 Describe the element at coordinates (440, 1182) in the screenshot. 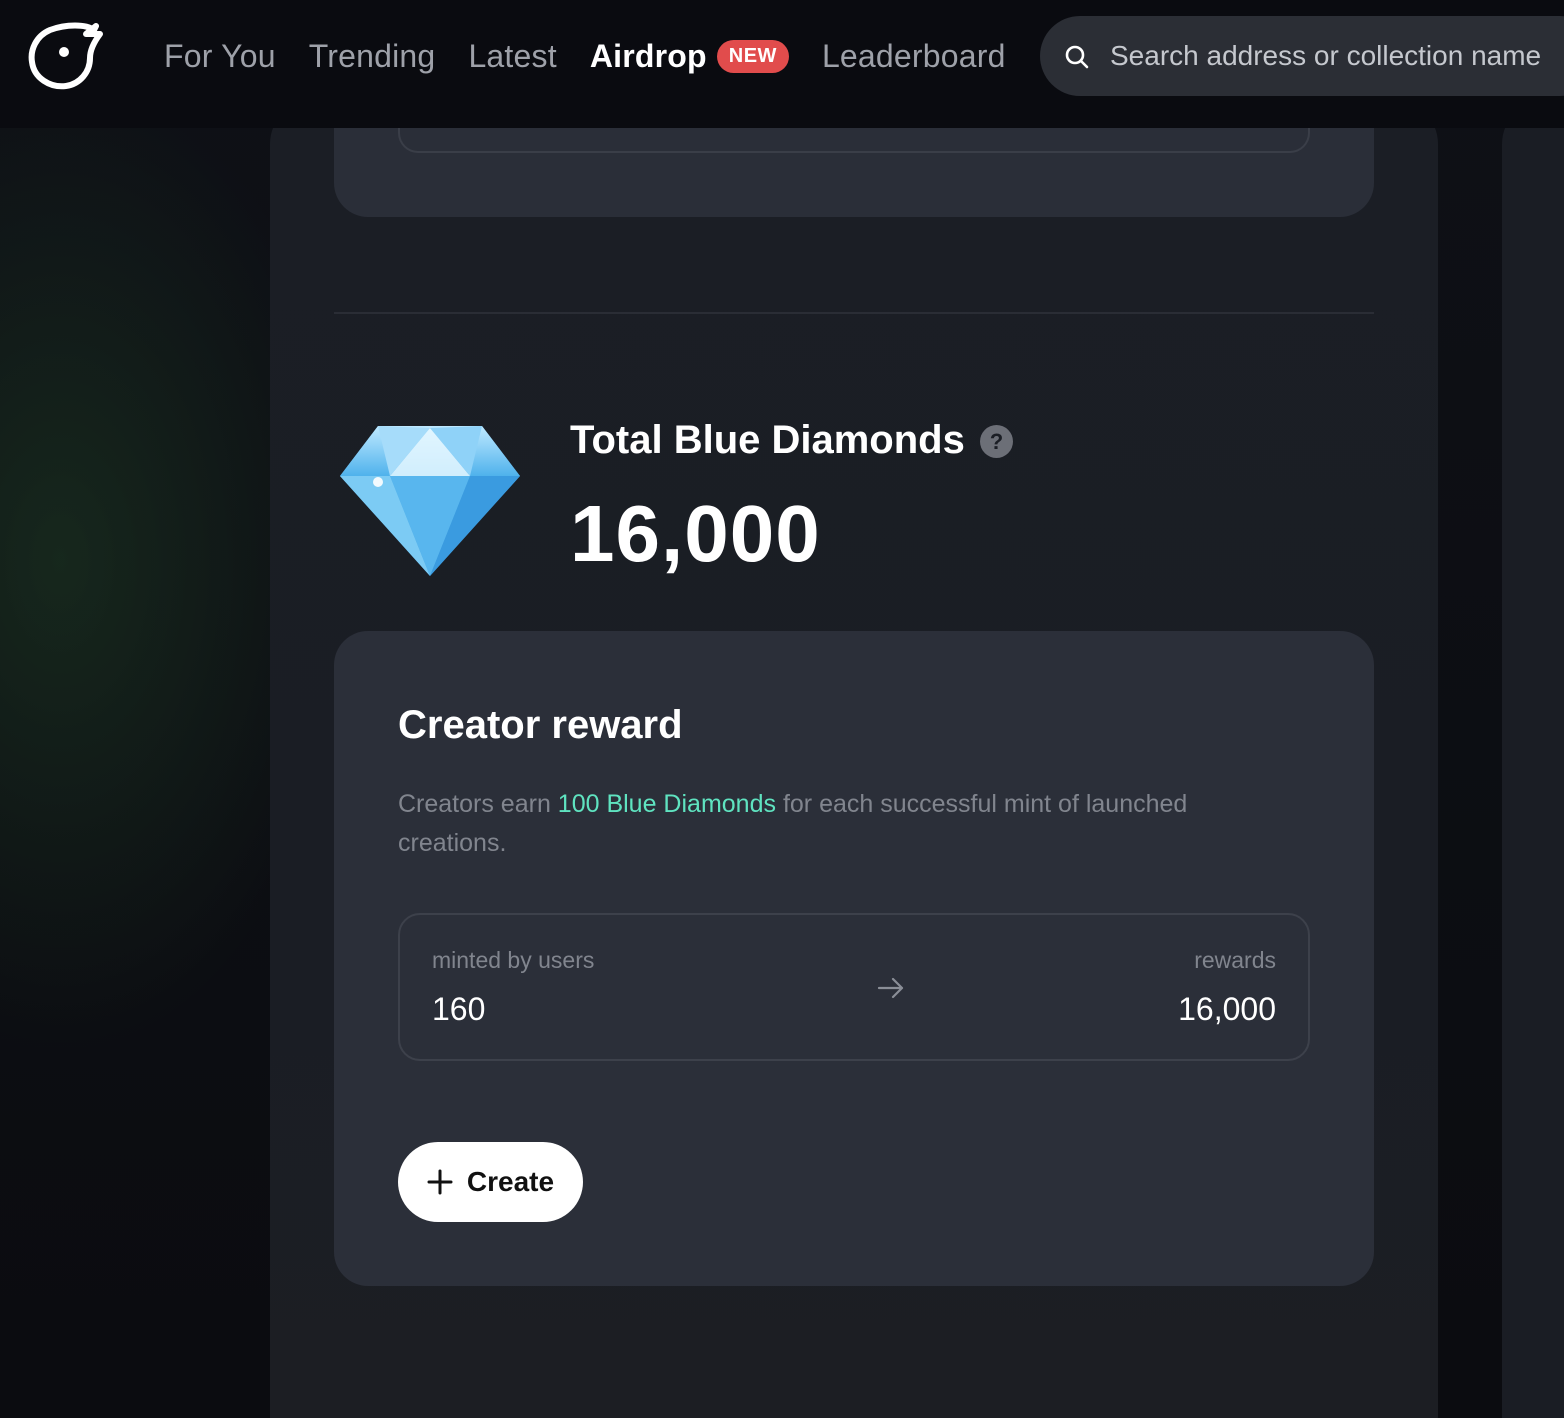

I see `plus-icon` at that location.